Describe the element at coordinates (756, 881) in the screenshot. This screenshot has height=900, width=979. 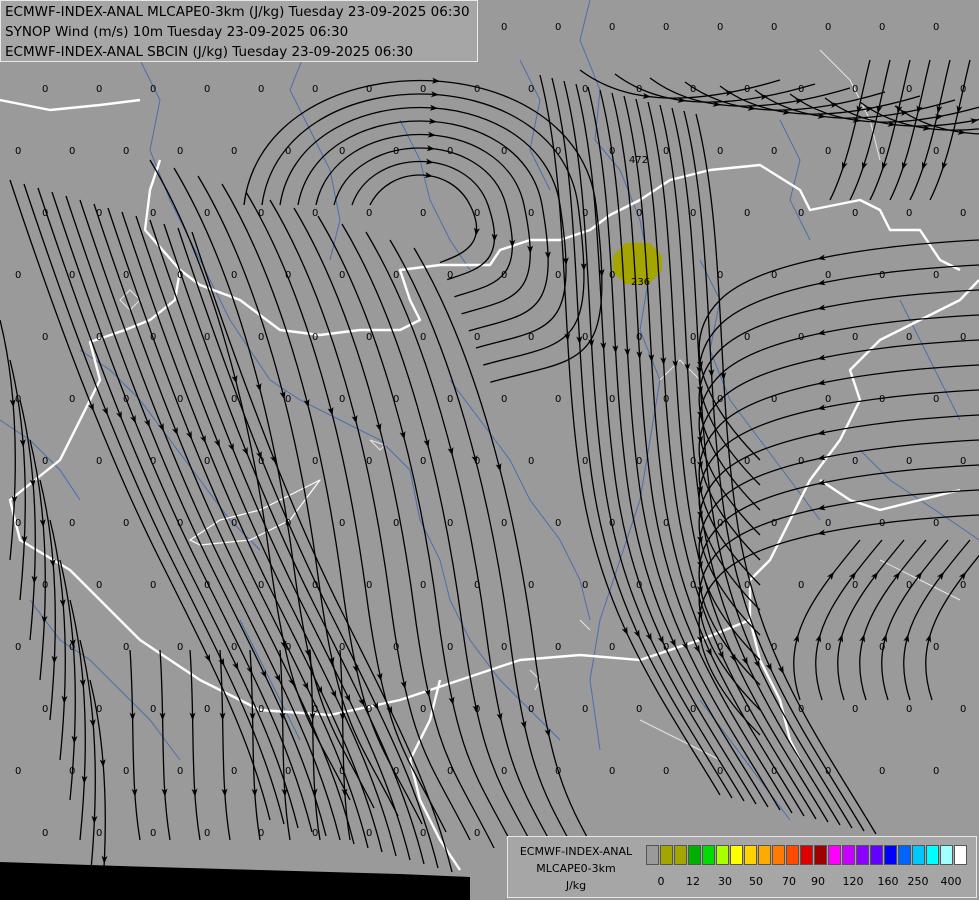
I see `legend-tick: 50` at that location.